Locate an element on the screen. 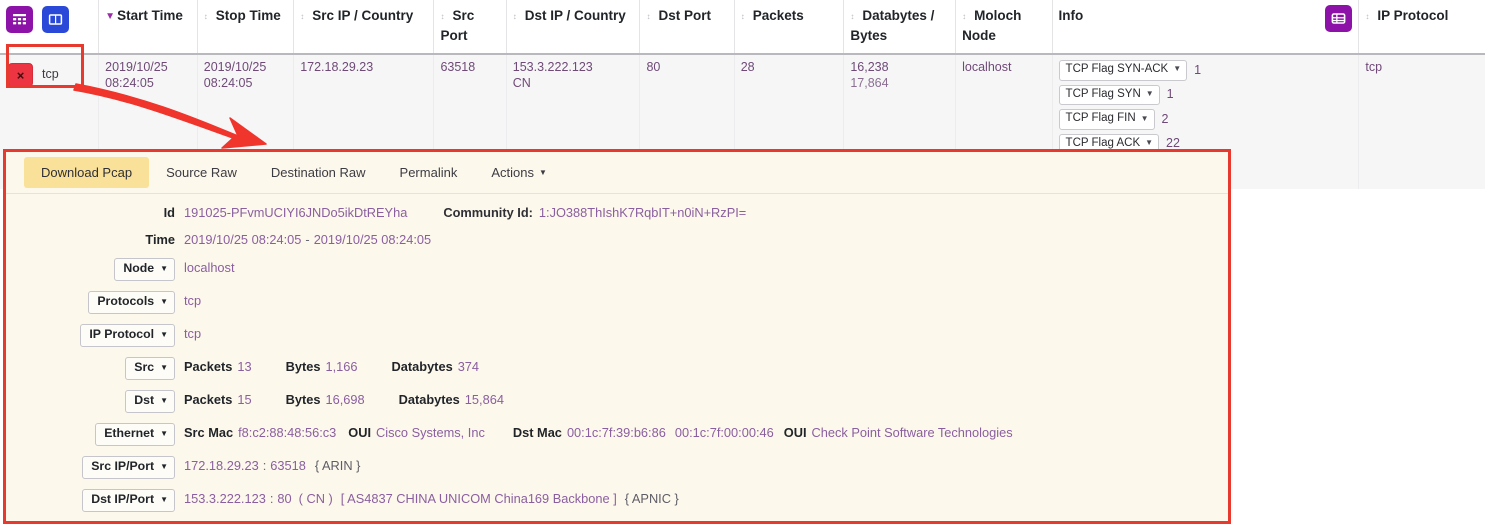 This screenshot has height=526, width=1485. th-dst-port: ↕ Dst Port is located at coordinates (687, 28).